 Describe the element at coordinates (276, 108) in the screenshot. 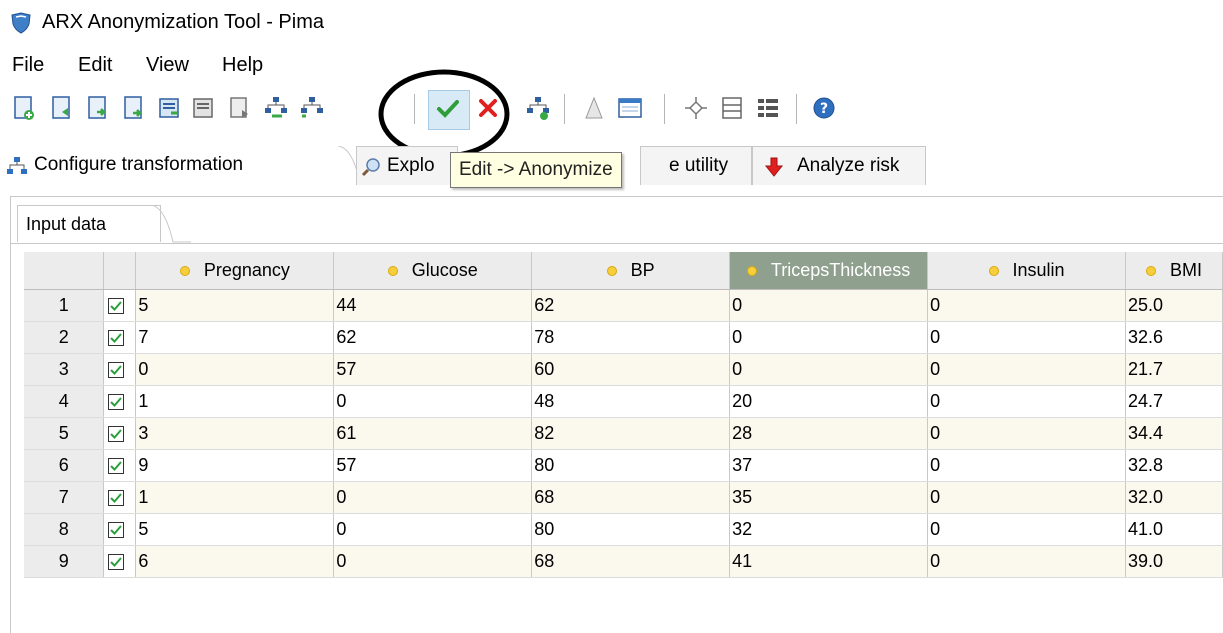

I see `import-hierarchy-icon` at that location.